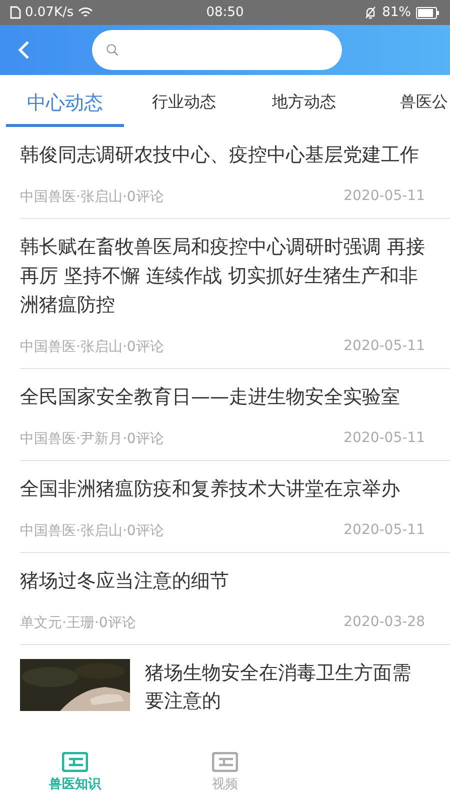 The width and height of the screenshot is (450, 800). What do you see at coordinates (24, 50) in the screenshot?
I see `back-button` at bounding box center [24, 50].